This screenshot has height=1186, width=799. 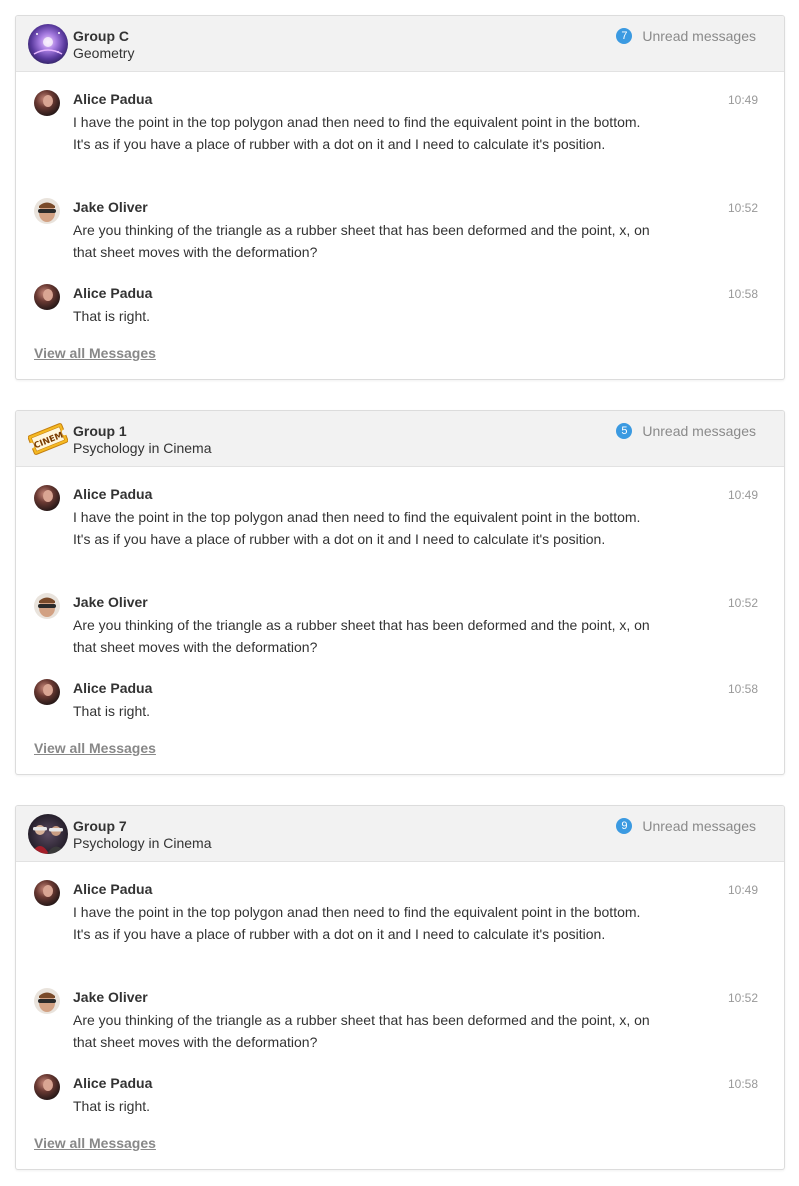 I want to click on unread-count-badge: 7, so click(x=624, y=36).